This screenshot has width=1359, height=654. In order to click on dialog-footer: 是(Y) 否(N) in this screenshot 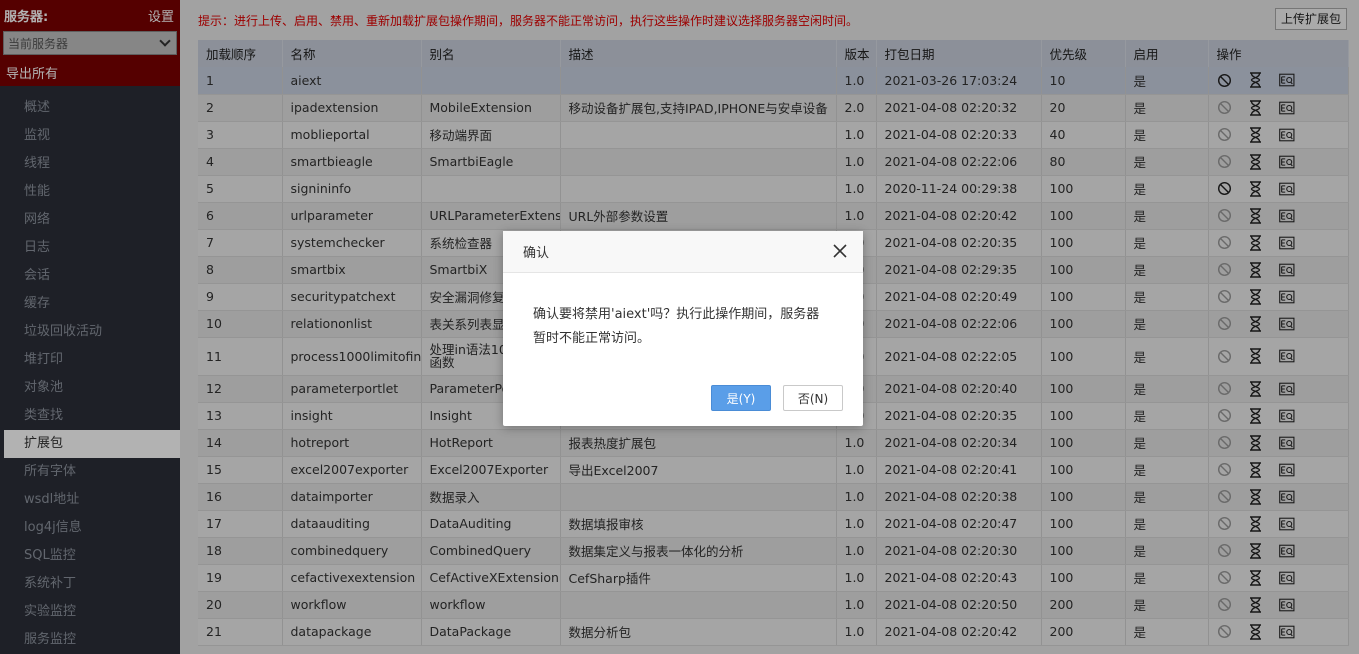, I will do `click(683, 398)`.